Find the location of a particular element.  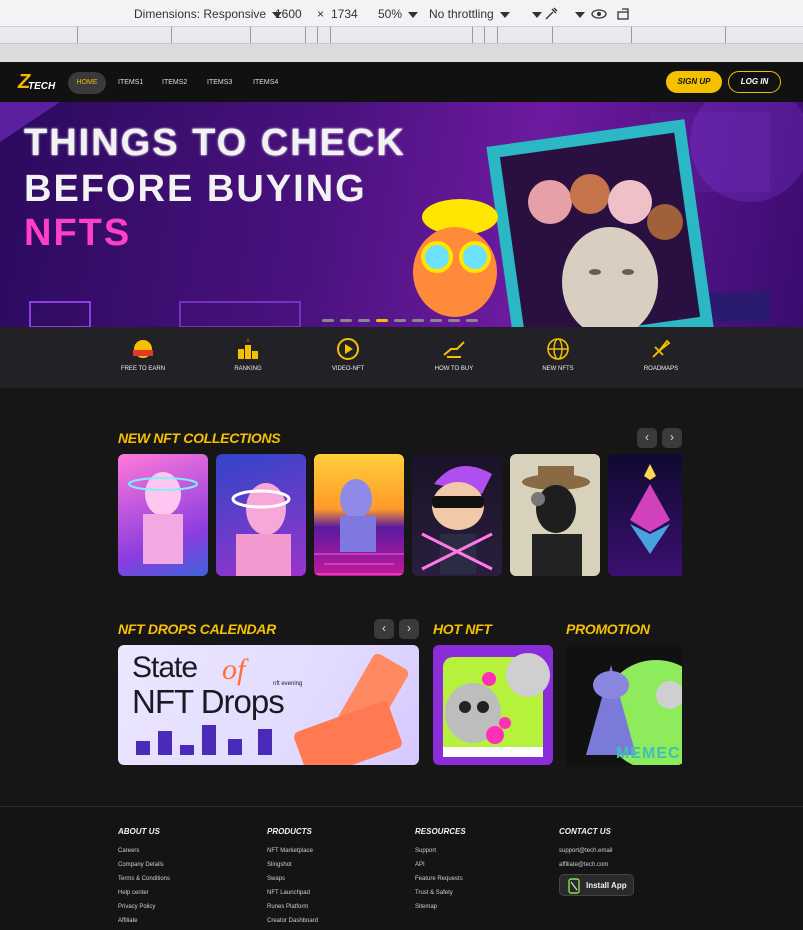

category-new-nfts: NEW NFTS is located at coordinates (558, 354).